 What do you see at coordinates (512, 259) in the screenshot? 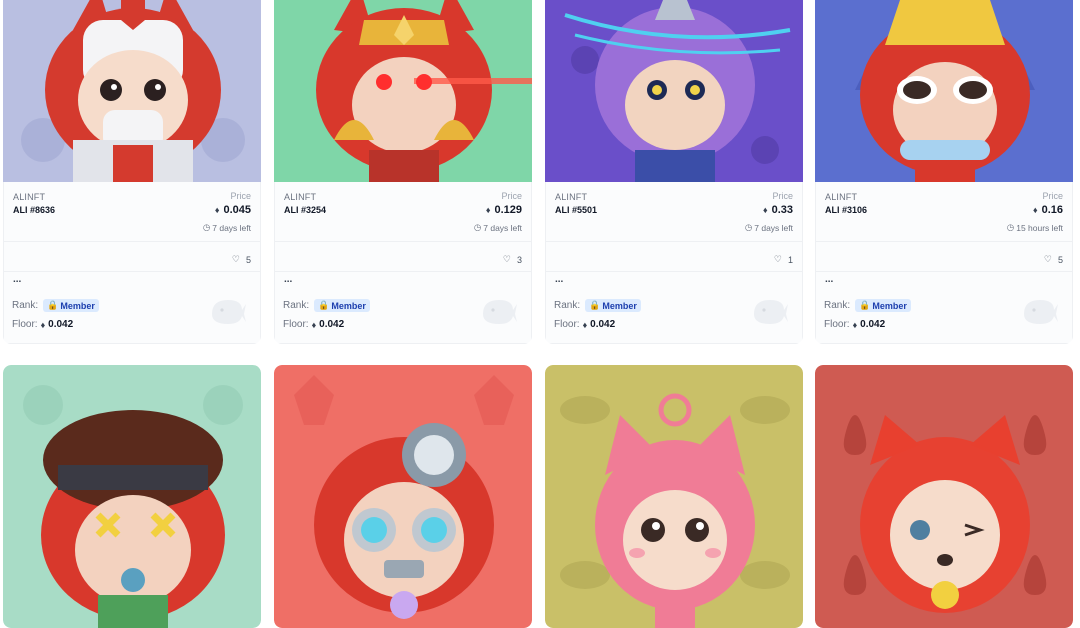
I see `like-button: ♡ 3` at bounding box center [512, 259].